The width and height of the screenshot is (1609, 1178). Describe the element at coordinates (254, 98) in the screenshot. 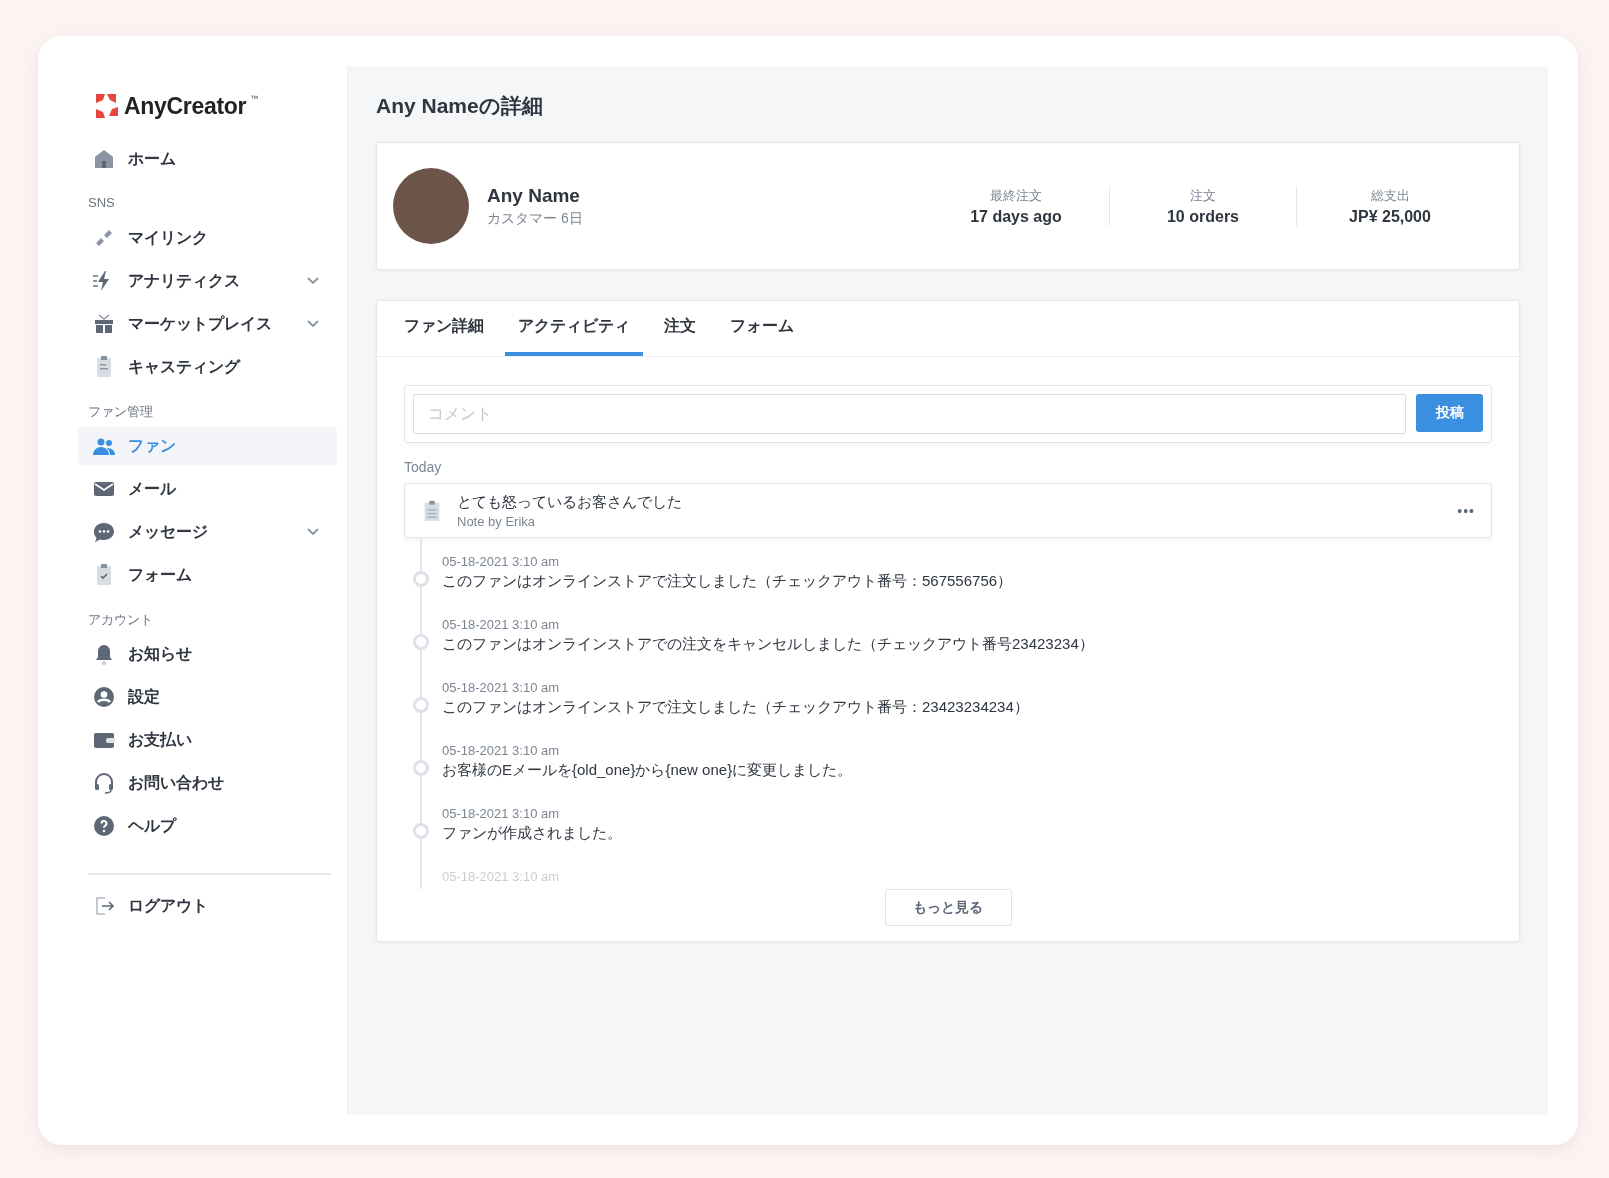

I see `trademark: ™` at that location.